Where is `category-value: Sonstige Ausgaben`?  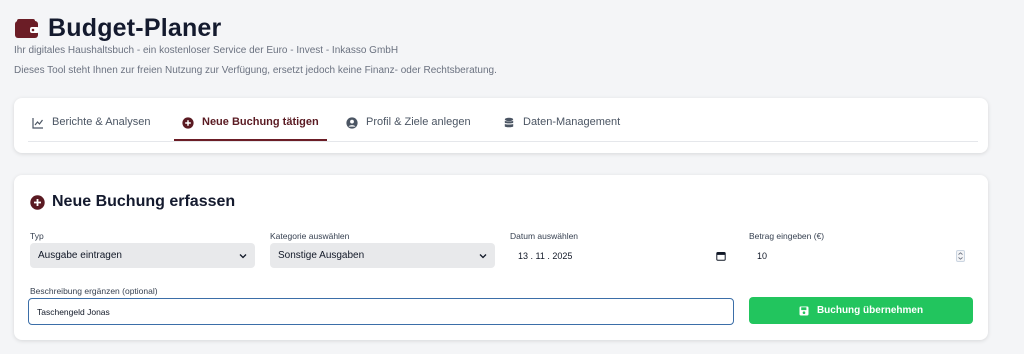 category-value: Sonstige Ausgaben is located at coordinates (321, 255).